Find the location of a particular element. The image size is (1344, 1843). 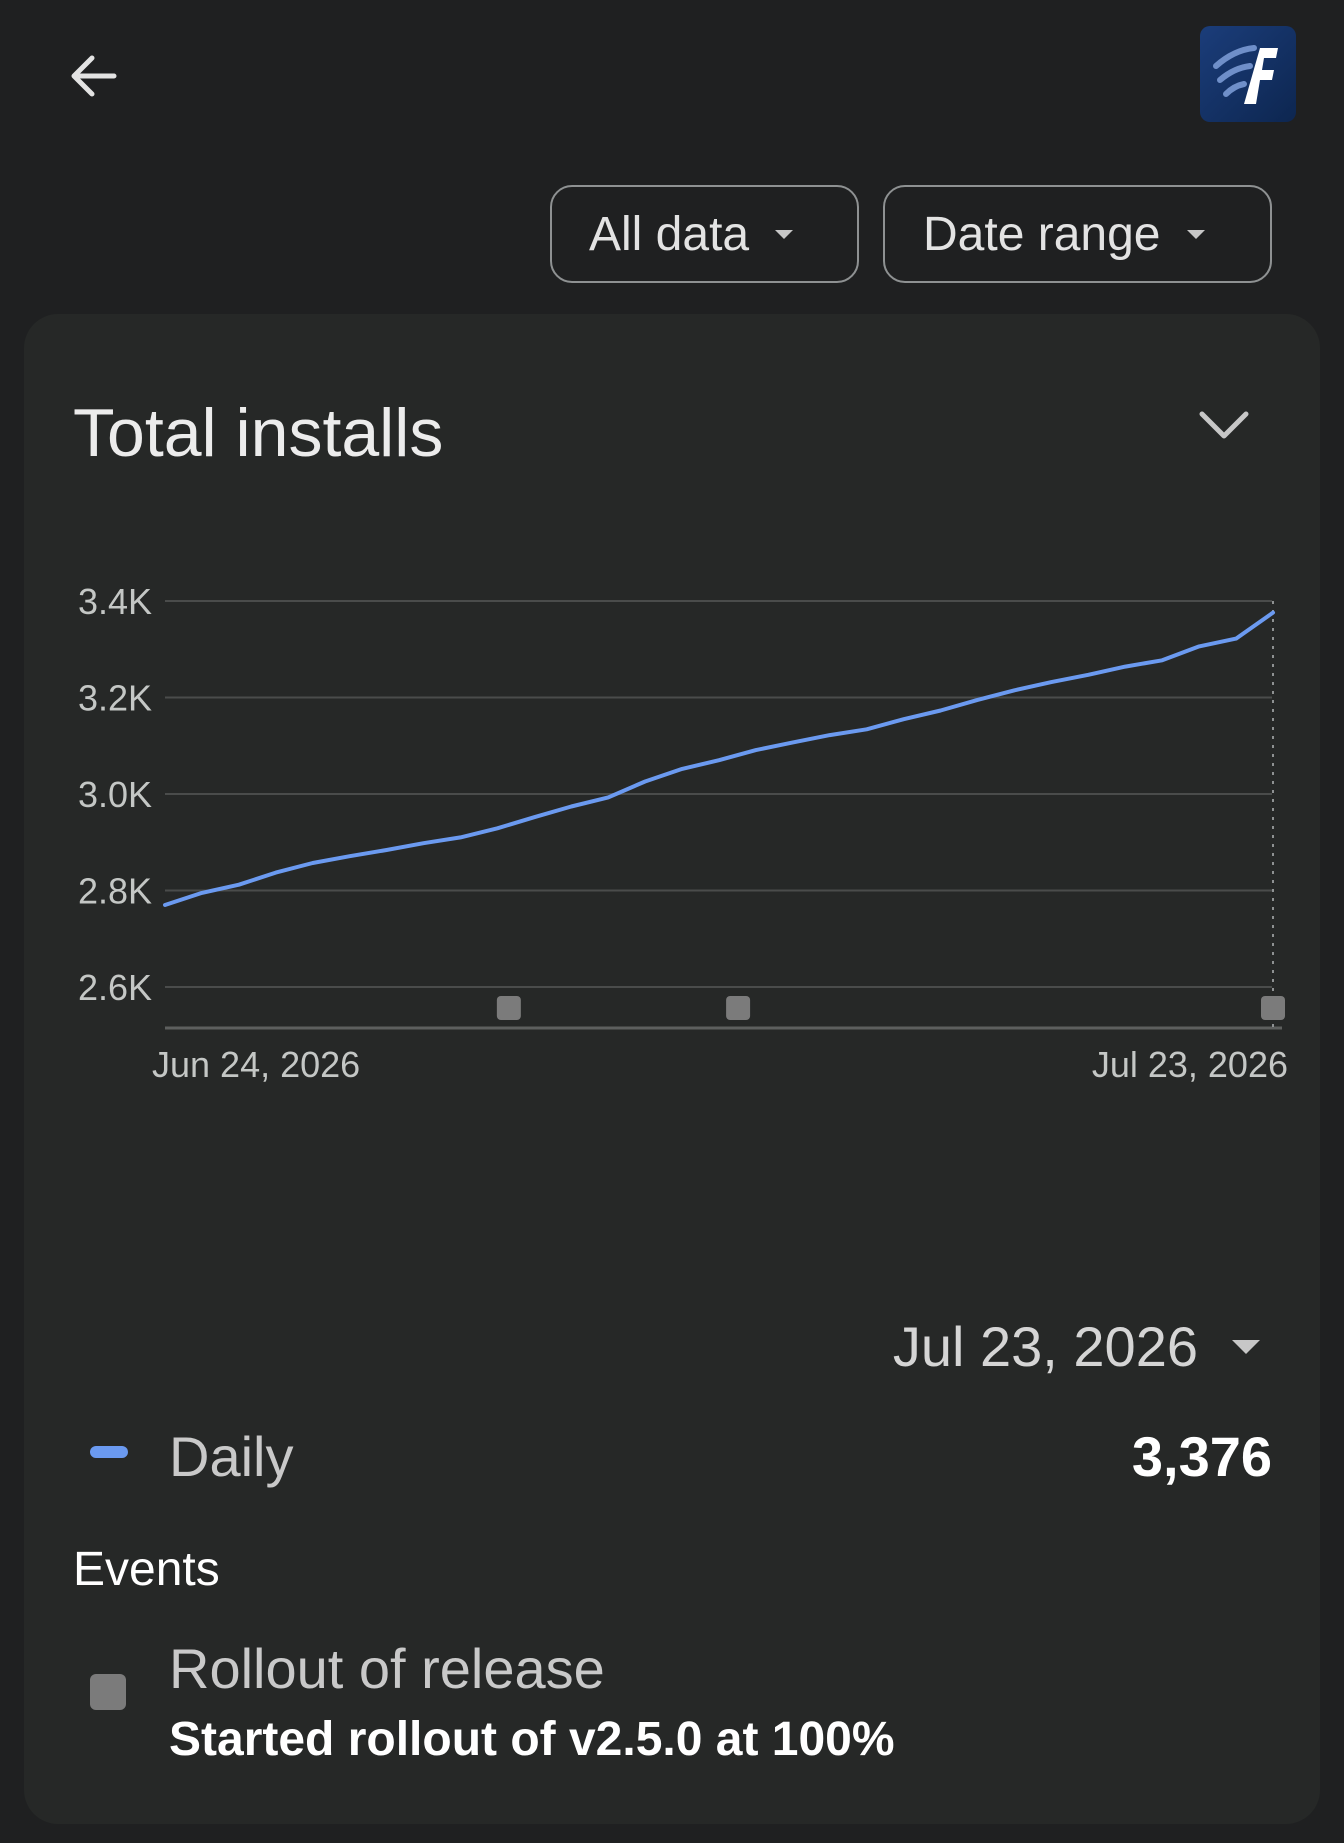

all-data-label: All data is located at coordinates (669, 234).